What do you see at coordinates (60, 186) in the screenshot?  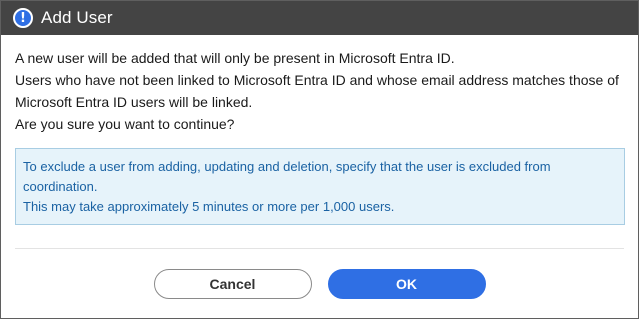 I see `note-line: coordination.` at bounding box center [60, 186].